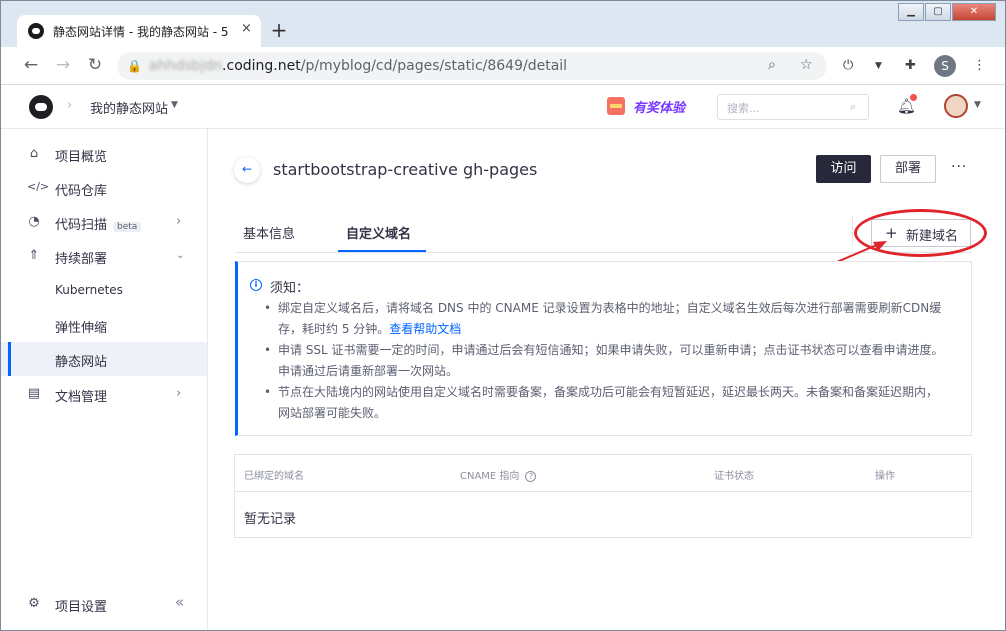 This screenshot has height=631, width=1006. Describe the element at coordinates (531, 476) in the screenshot. I see `question-icon: ?` at that location.